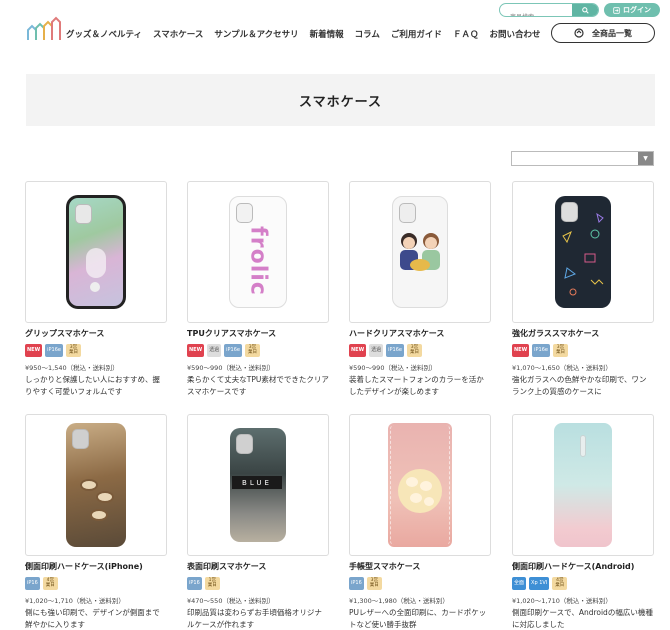 The width and height of the screenshot is (670, 630). Describe the element at coordinates (560, 583) in the screenshot. I see `shipping-badge: 4営業日` at that location.